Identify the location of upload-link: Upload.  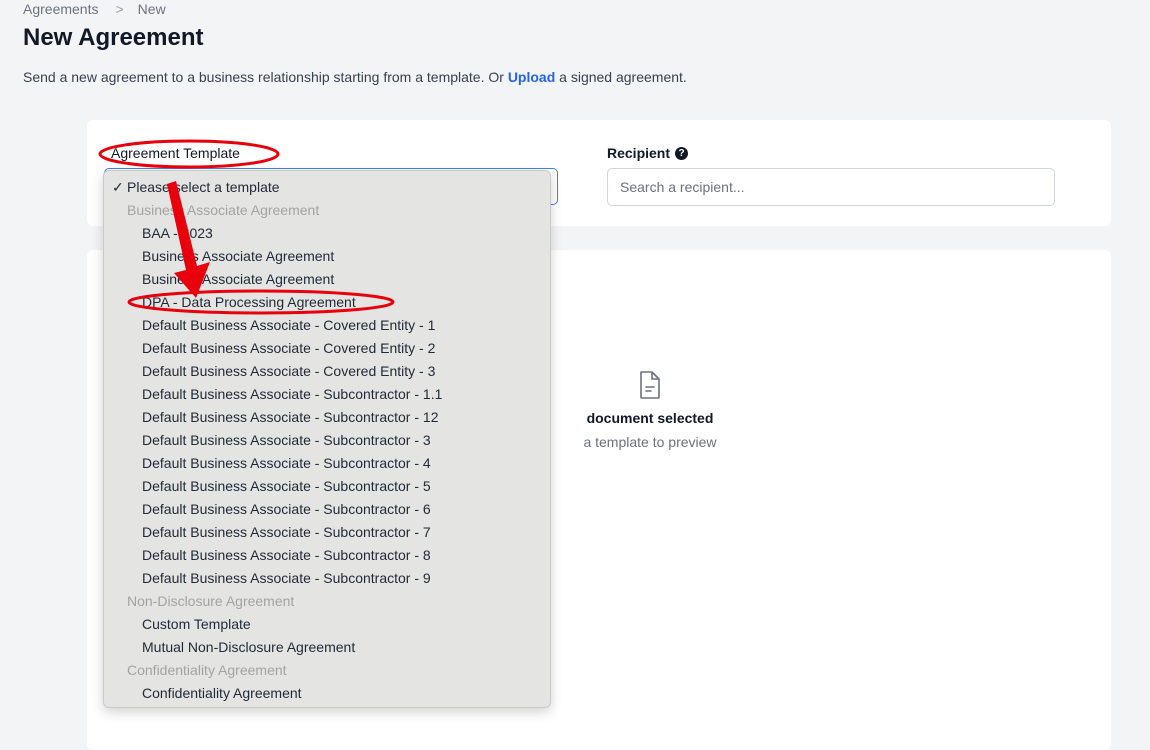
(531, 77).